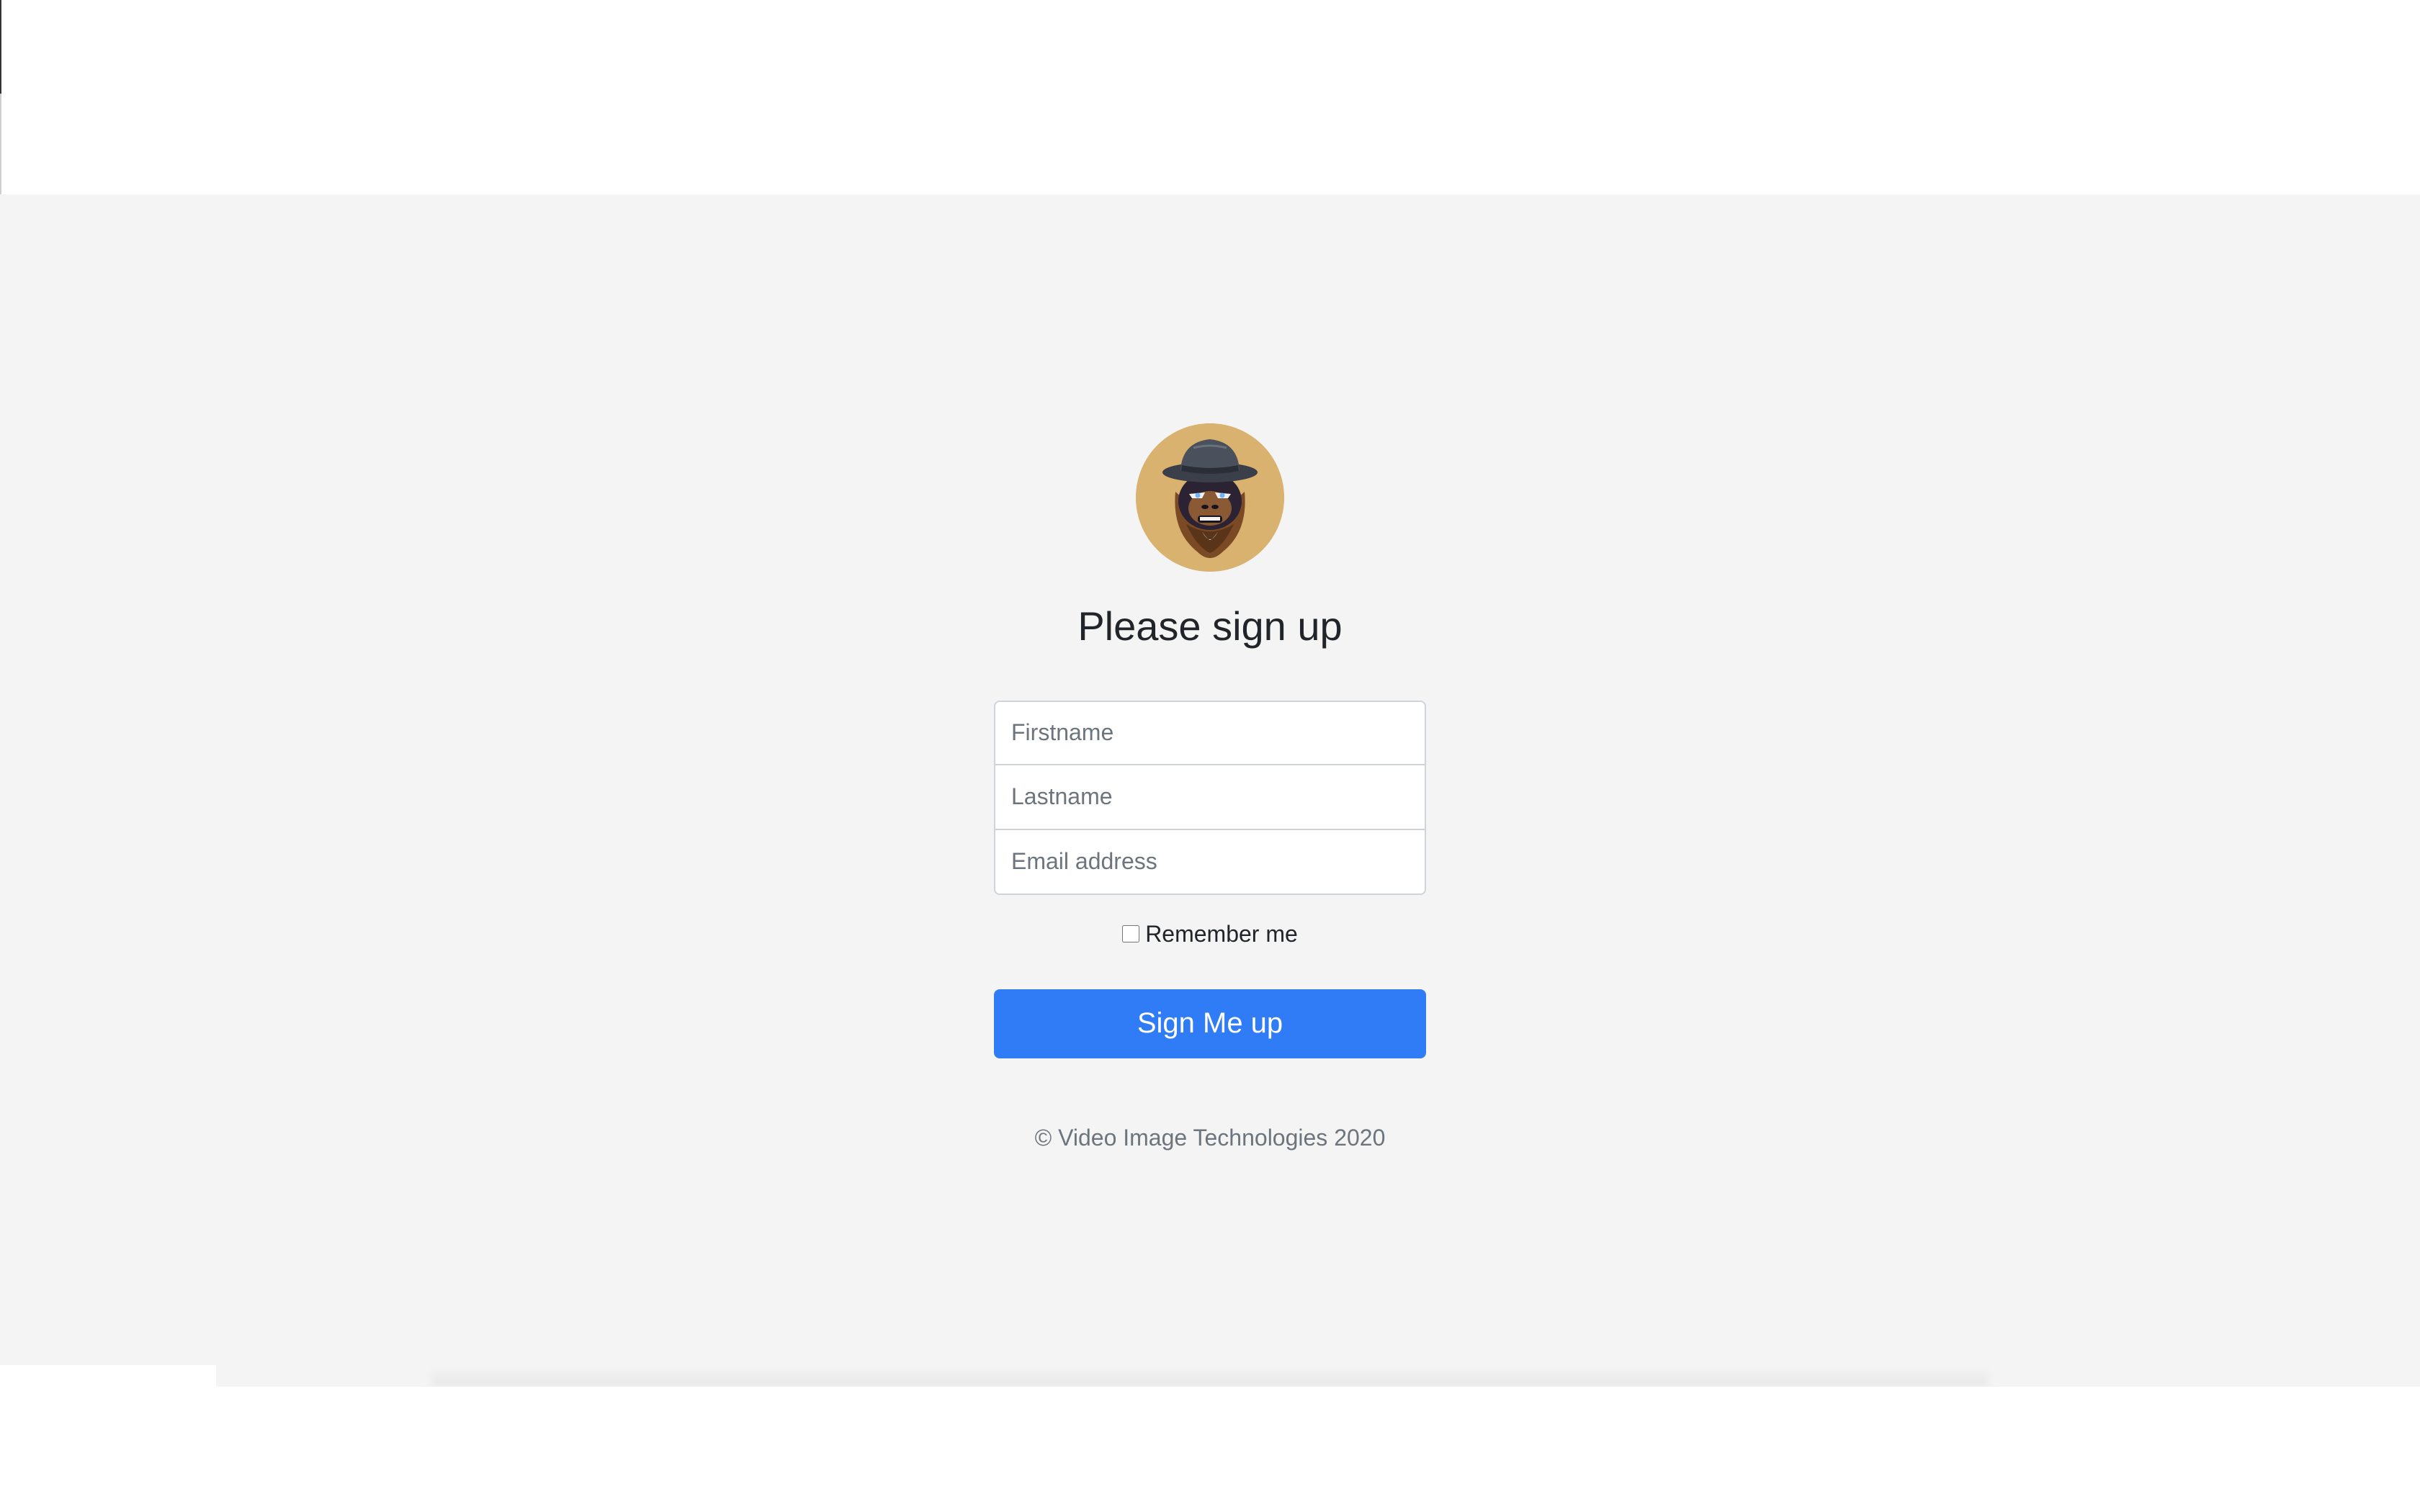 The width and height of the screenshot is (2420, 1512). Describe the element at coordinates (1210, 1023) in the screenshot. I see `sign-up-button: Sign Me up` at that location.